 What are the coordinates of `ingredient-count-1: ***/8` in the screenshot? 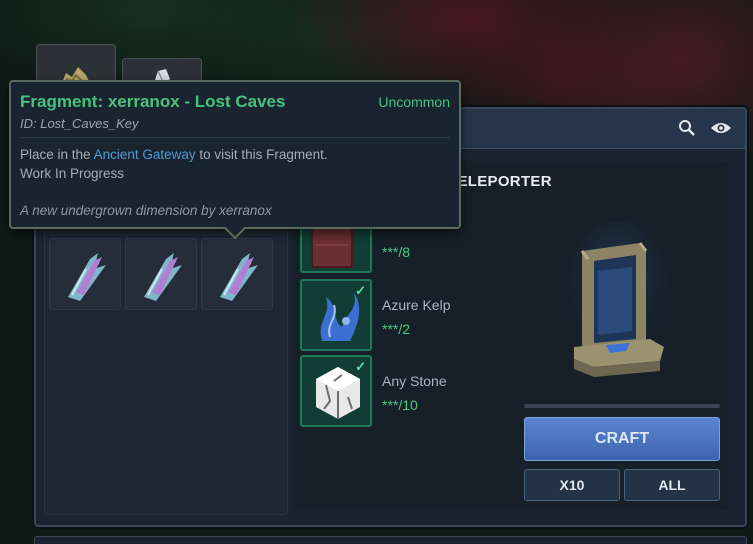 It's located at (396, 252).